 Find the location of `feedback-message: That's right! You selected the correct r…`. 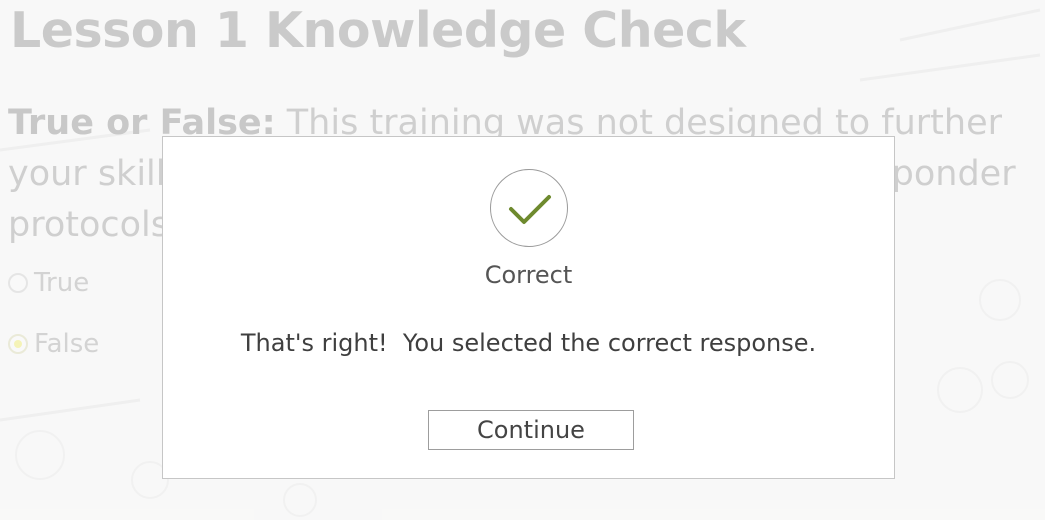

feedback-message: That's right! You selected the correct r… is located at coordinates (528, 343).